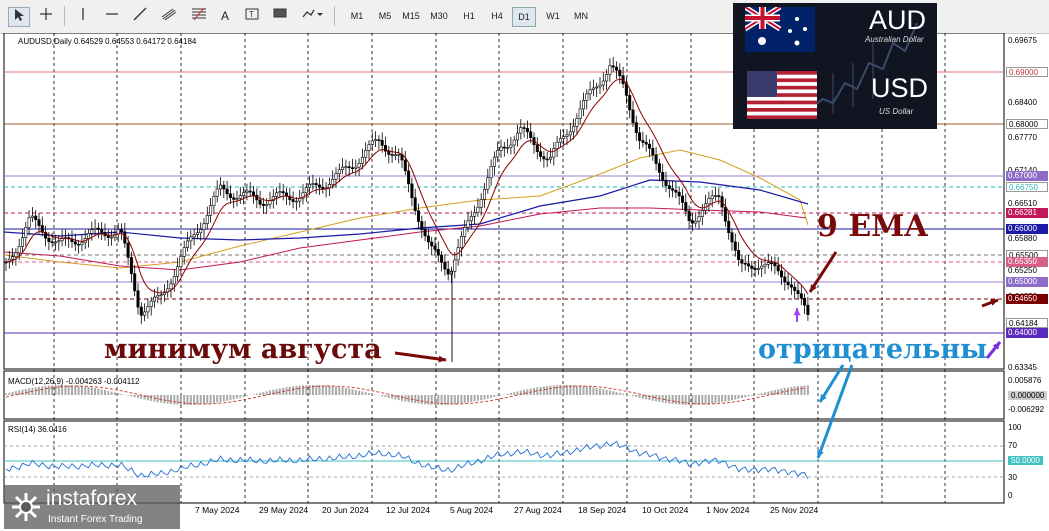 This screenshot has width=1049, height=531. What do you see at coordinates (898, 20) in the screenshot?
I see `aud-label: AUD` at bounding box center [898, 20].